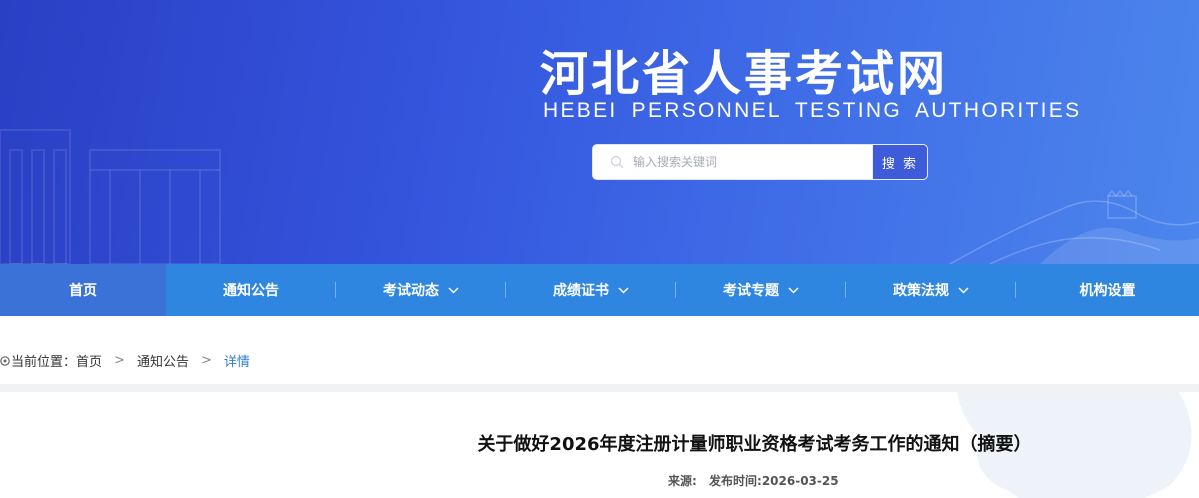 This screenshot has width=1199, height=498. I want to click on nav-item-notices: 通知公告, so click(251, 290).